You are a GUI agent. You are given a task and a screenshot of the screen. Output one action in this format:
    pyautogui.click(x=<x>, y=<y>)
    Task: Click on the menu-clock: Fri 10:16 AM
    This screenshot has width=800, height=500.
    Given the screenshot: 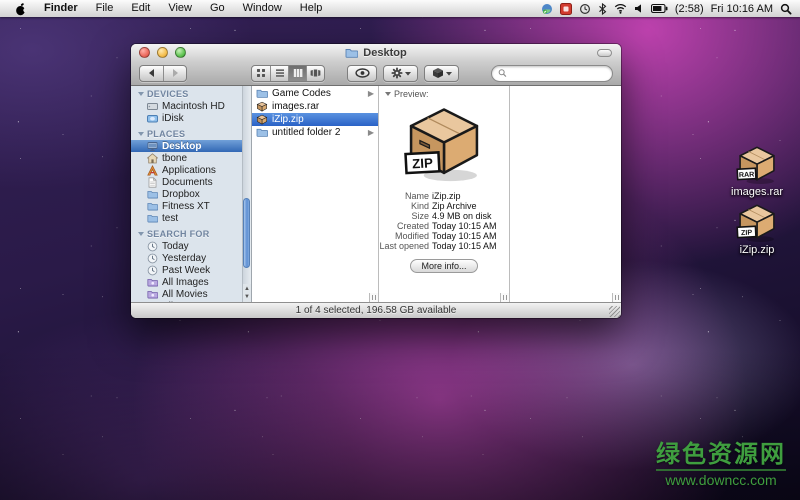 What is the action you would take?
    pyautogui.click(x=742, y=9)
    